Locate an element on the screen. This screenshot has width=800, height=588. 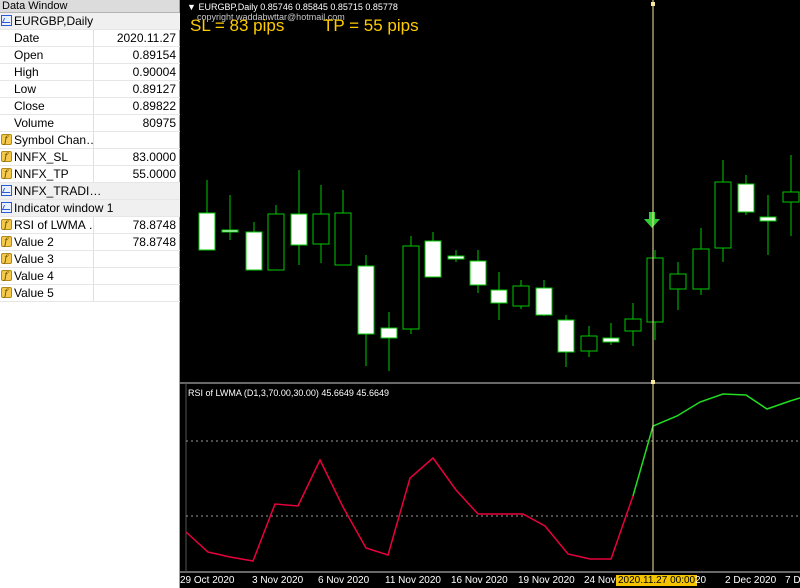
data-window-row-label: Date is located at coordinates (47, 38).